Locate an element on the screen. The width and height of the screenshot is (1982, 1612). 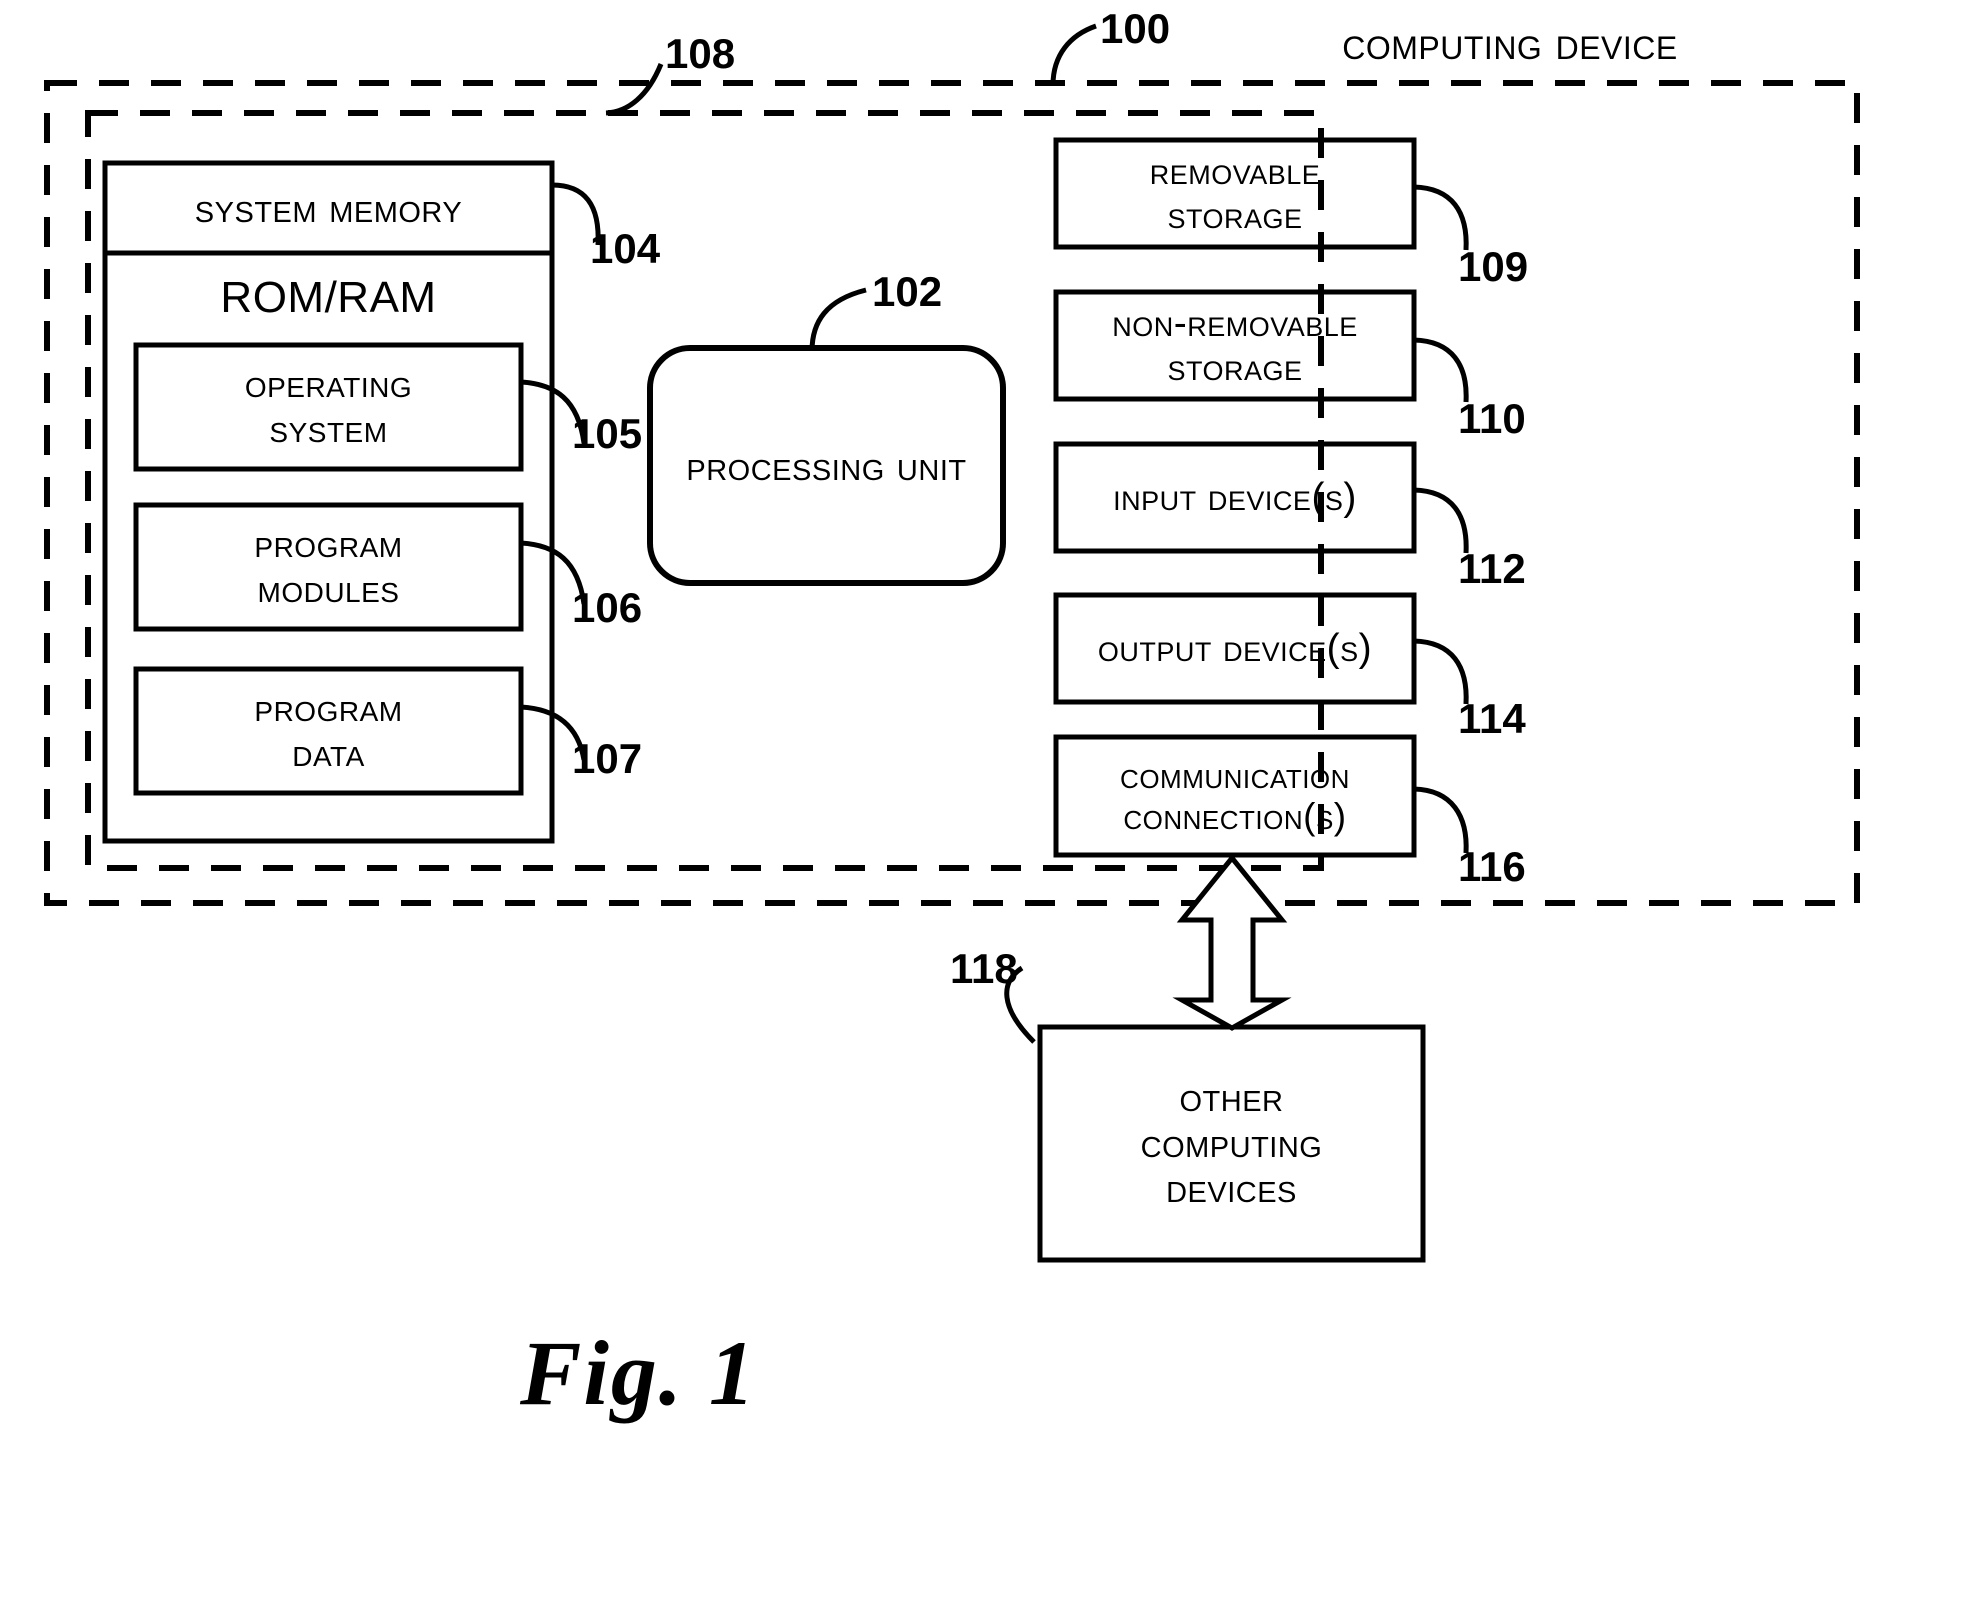
ref-114: 114 is located at coordinates (1492, 718).